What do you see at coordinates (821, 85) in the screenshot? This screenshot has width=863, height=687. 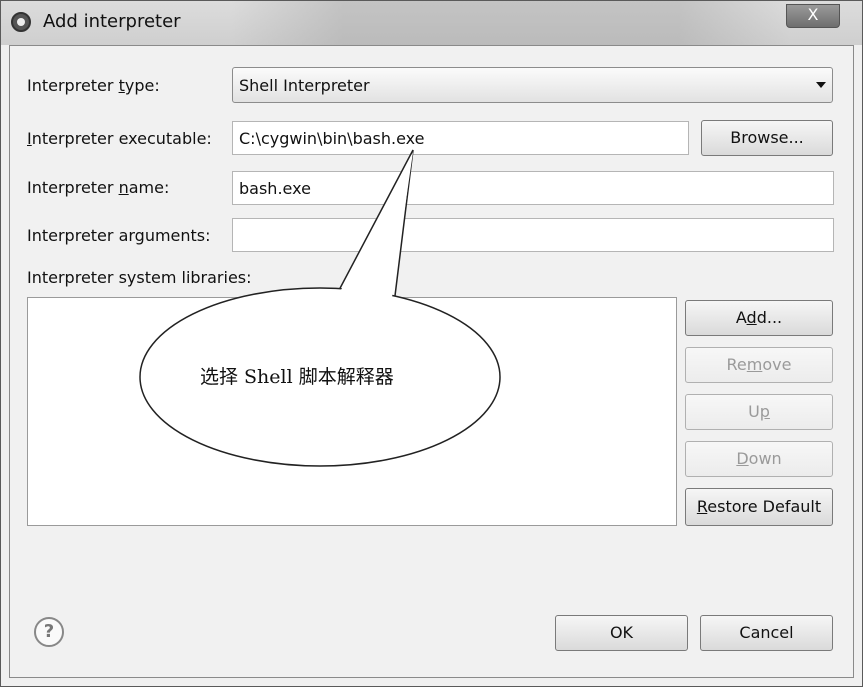 I see `chevron-down-icon` at bounding box center [821, 85].